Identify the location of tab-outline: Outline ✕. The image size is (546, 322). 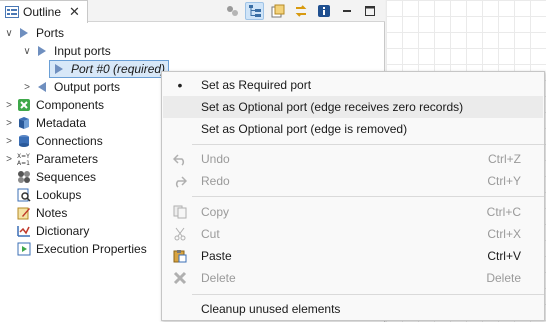
(44, 11).